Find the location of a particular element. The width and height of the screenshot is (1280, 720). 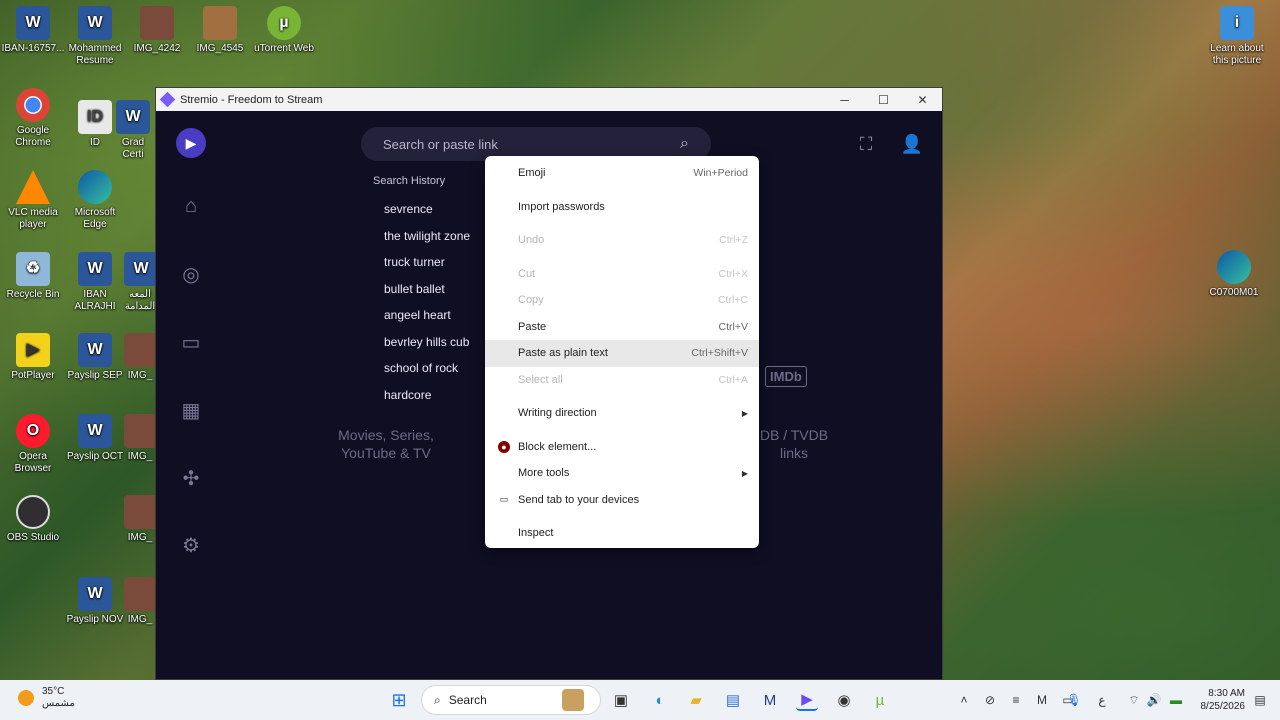

gmail-icon: M is located at coordinates (1042, 700).